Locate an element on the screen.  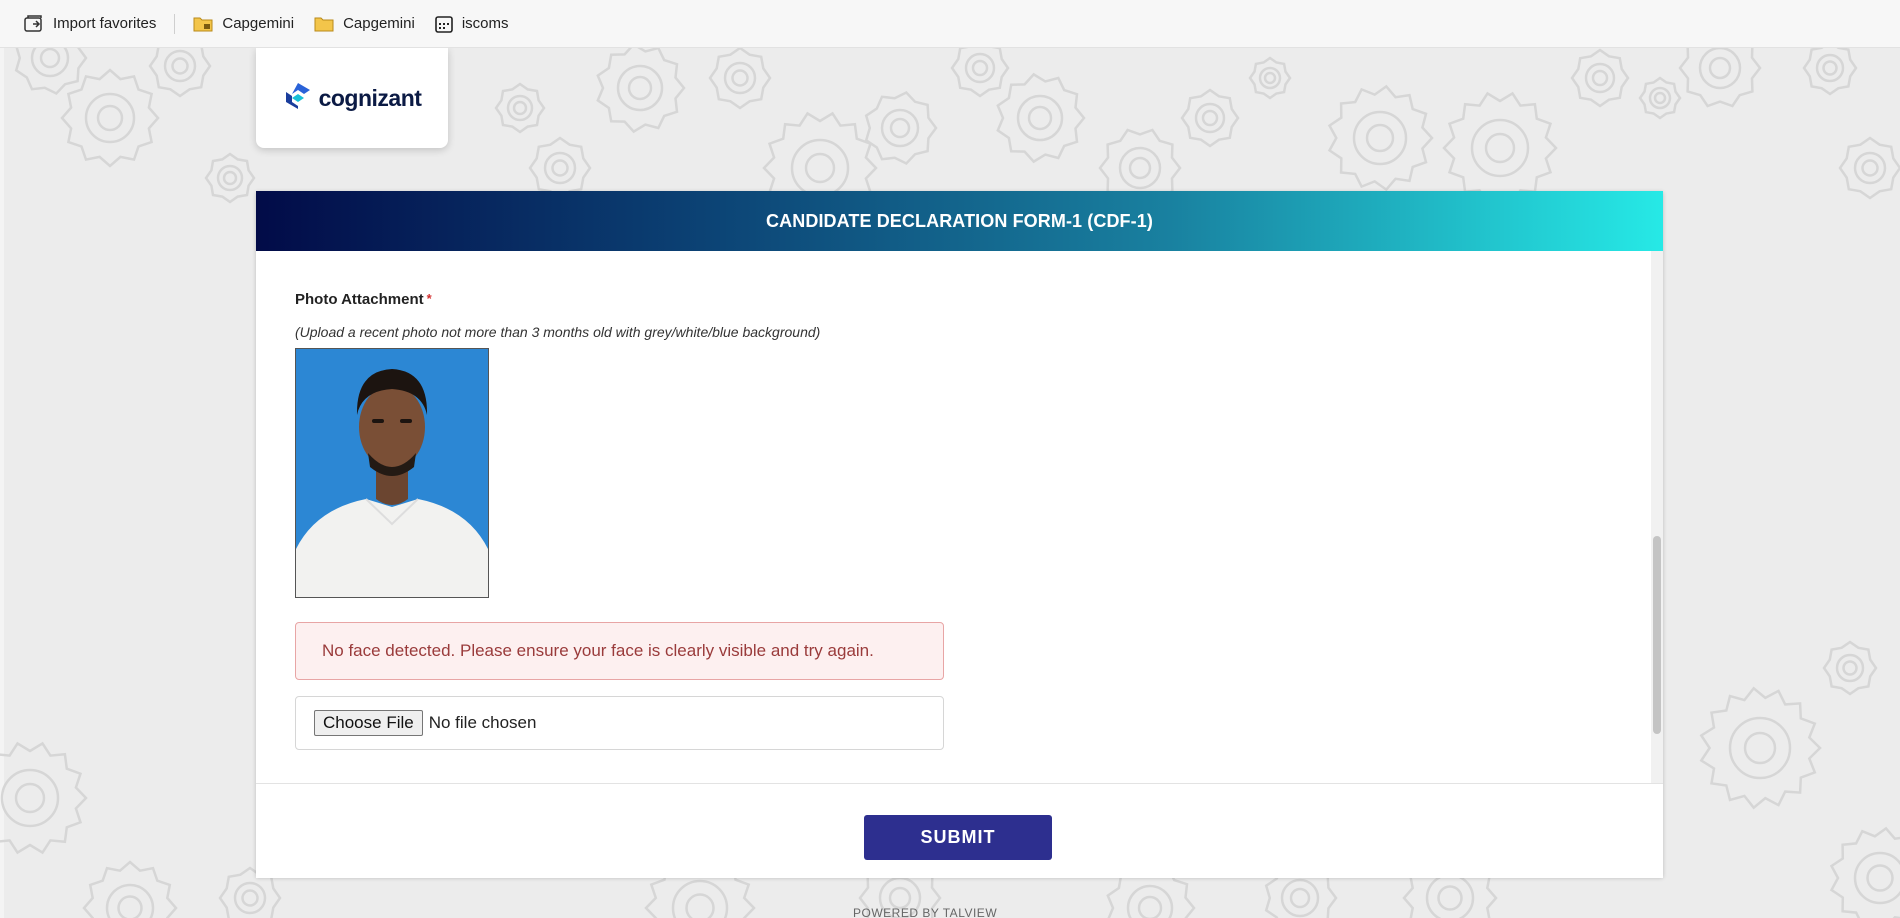
cognizant-logo-icon is located at coordinates (298, 98).